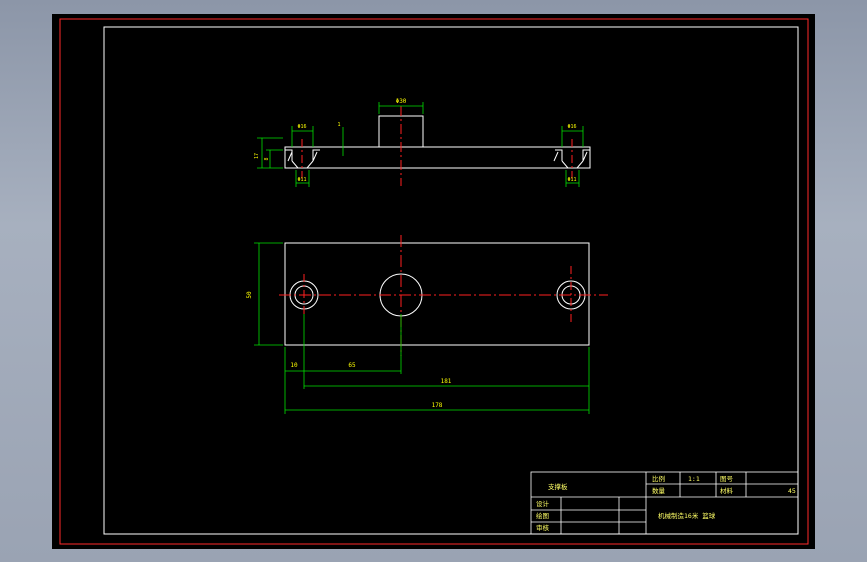  Describe the element at coordinates (352, 365) in the screenshot. I see `dim-offset-center: 65` at that location.